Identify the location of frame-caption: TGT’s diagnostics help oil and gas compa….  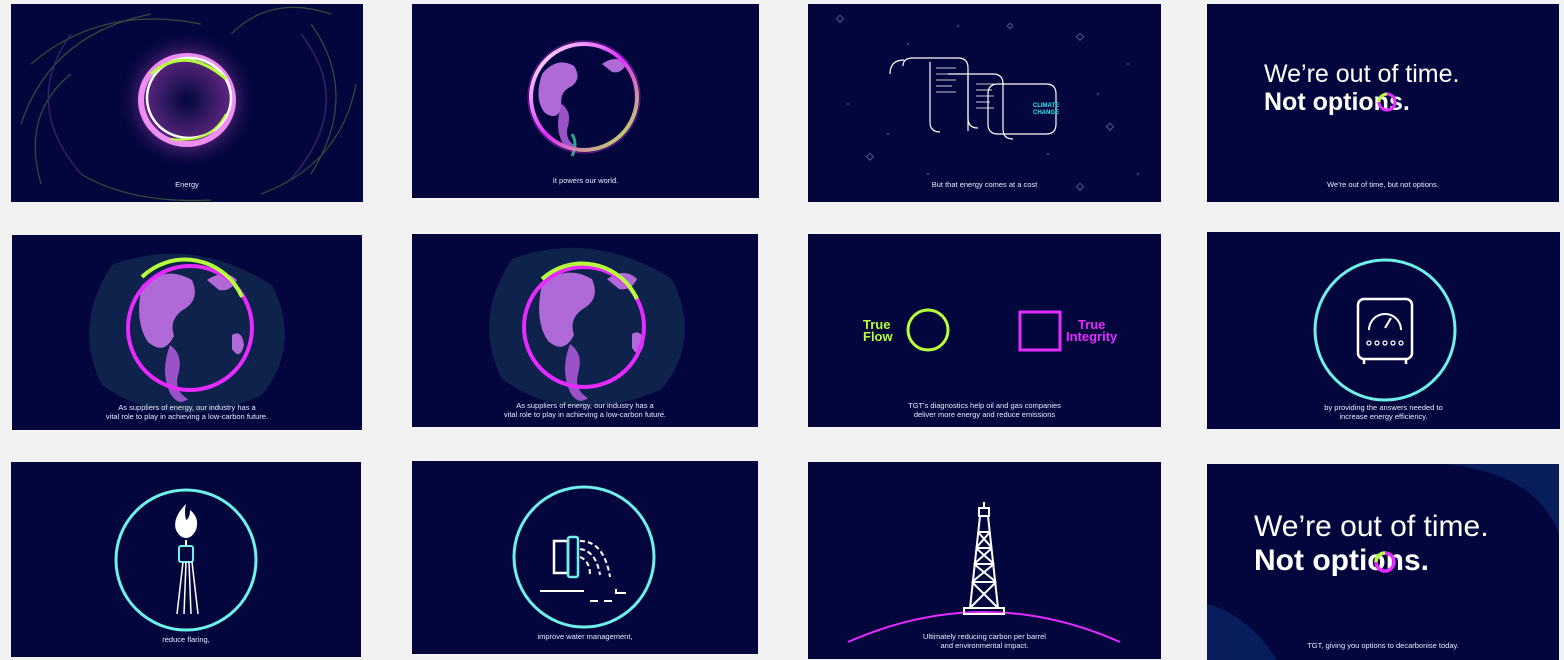
(984, 410).